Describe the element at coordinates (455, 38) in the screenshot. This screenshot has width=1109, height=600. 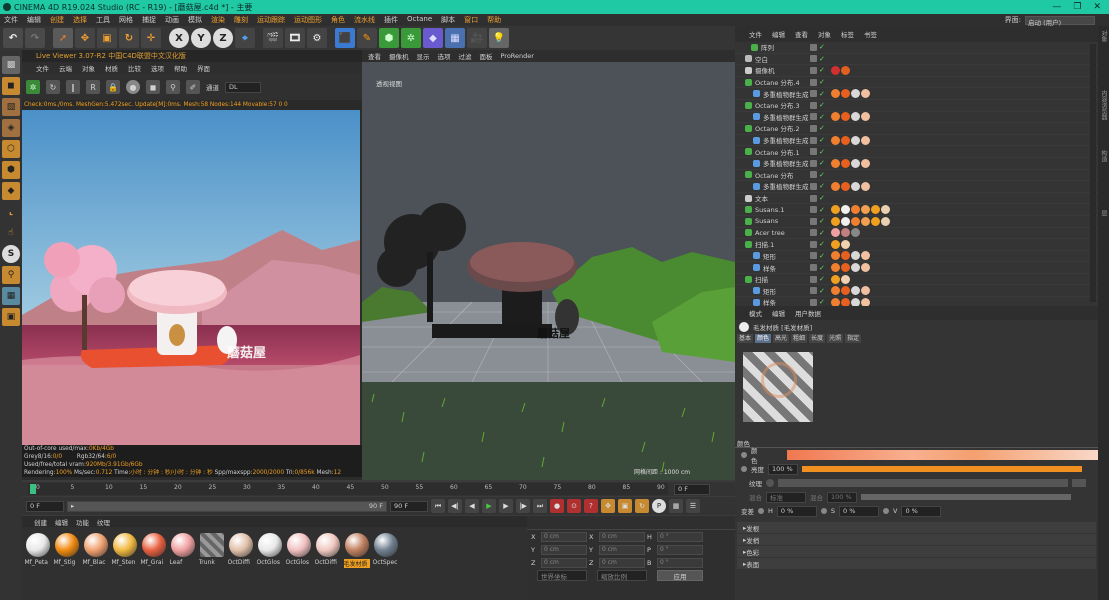
I see `floor-icon: ▦` at that location.